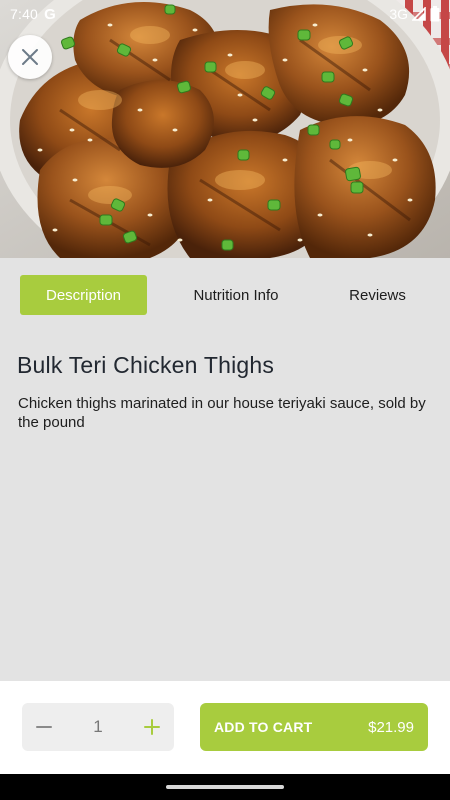 The image size is (450, 800). I want to click on add-to-cart-label: ADD TO CART, so click(263, 727).